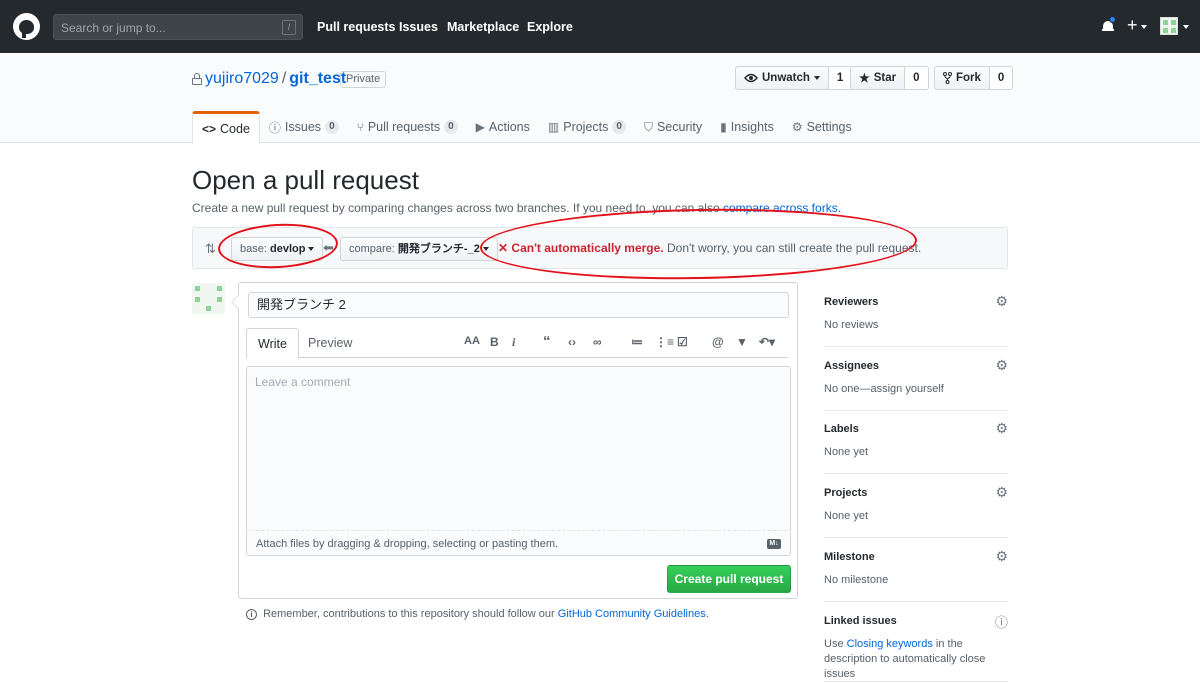 This screenshot has width=1200, height=684. I want to click on nav-pull-requests: Pull requests, so click(356, 27).